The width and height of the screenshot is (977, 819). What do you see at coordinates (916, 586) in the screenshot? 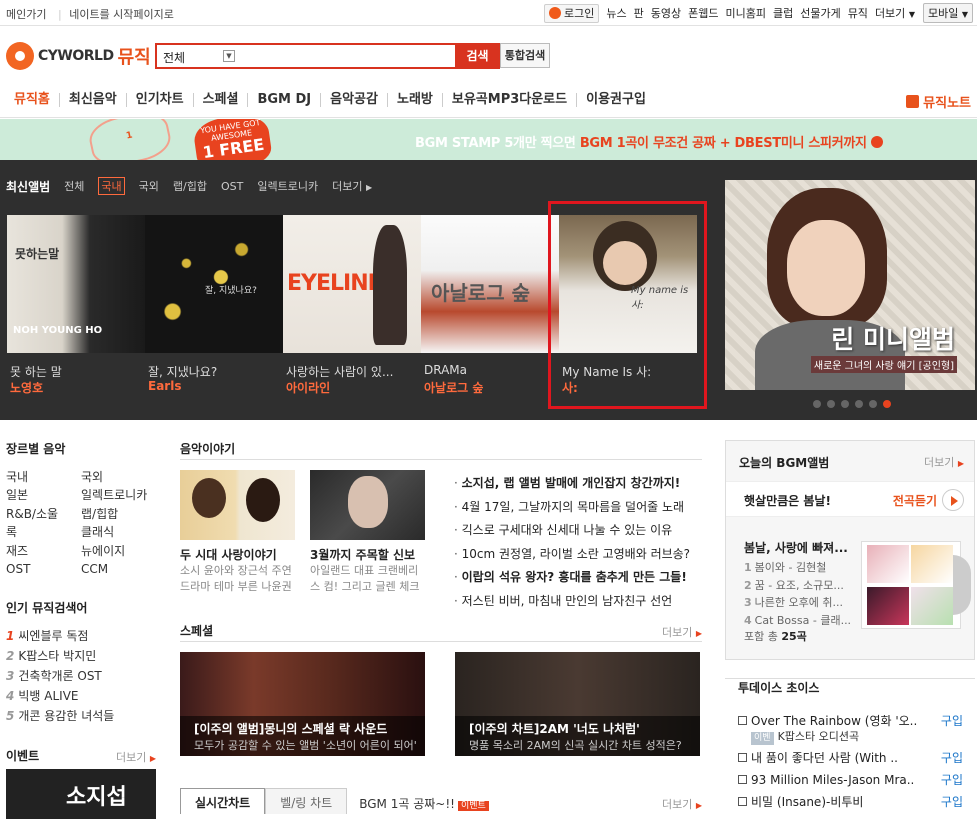
I see `bgm-album-cover` at bounding box center [916, 586].